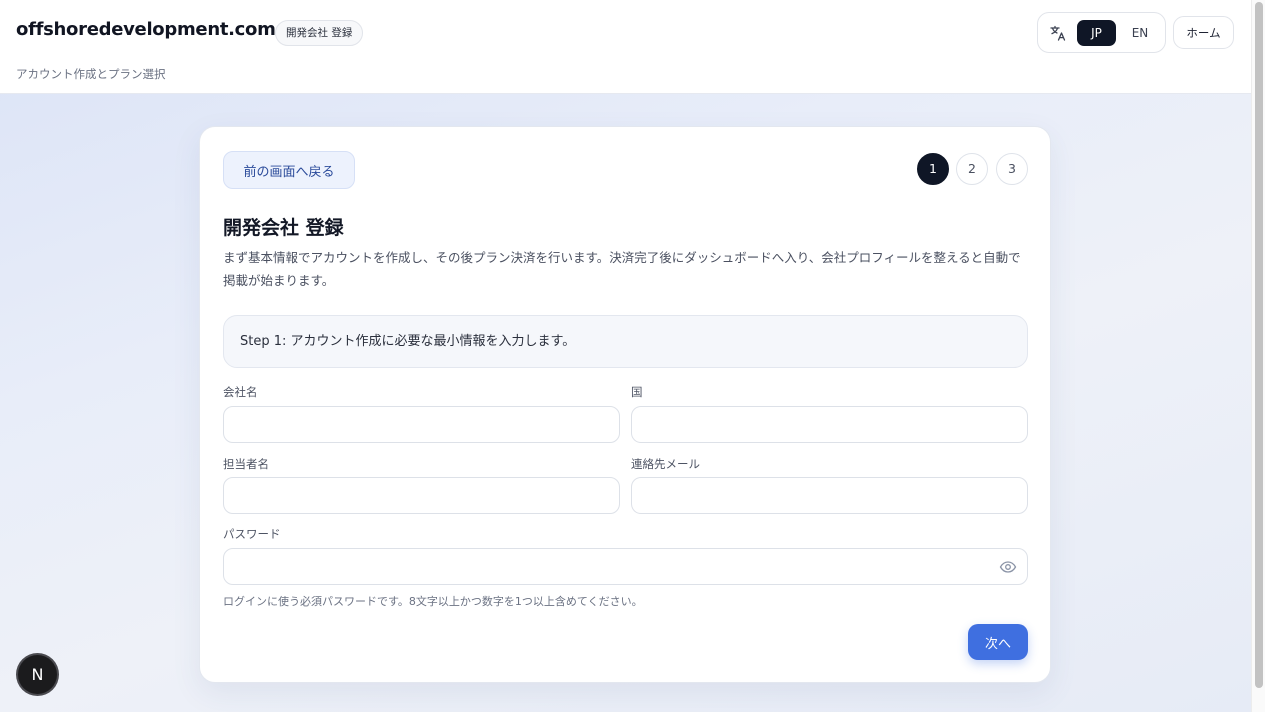 This screenshot has height=712, width=1265. I want to click on dev-tools-badge: N, so click(37, 674).